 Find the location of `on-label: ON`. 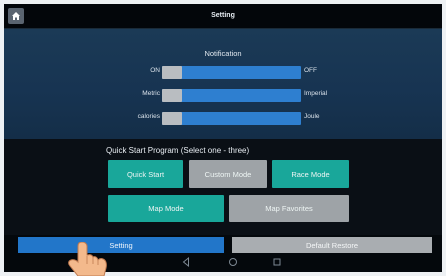

on-label: ON is located at coordinates (155, 70).